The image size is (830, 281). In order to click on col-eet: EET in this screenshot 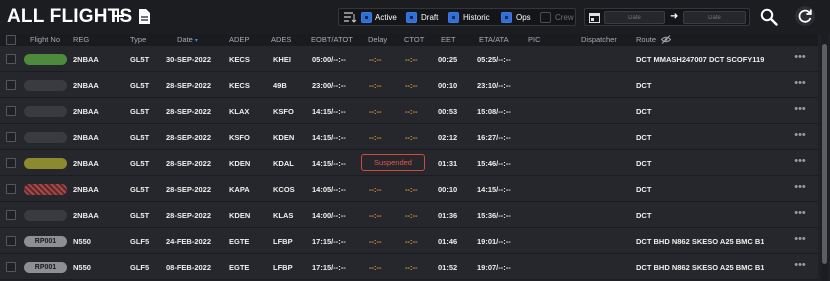, I will do `click(448, 40)`.